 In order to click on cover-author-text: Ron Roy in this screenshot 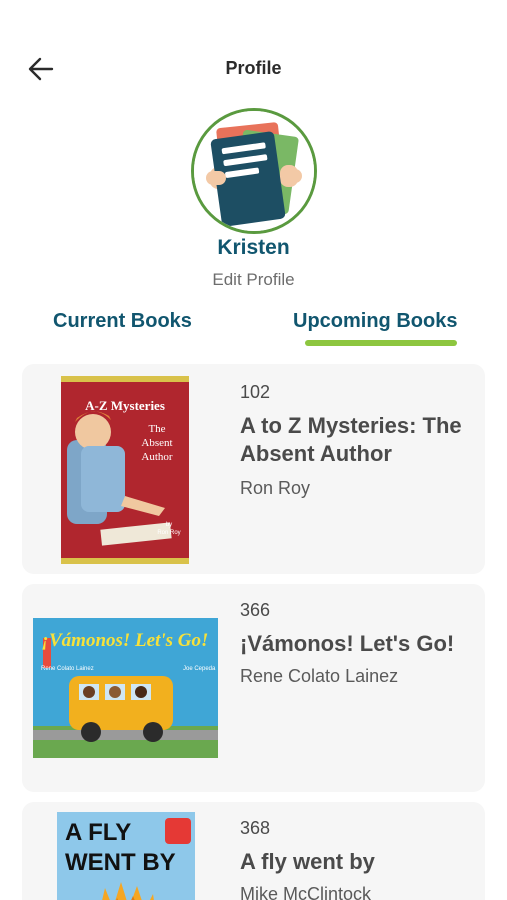, I will do `click(168, 533)`.